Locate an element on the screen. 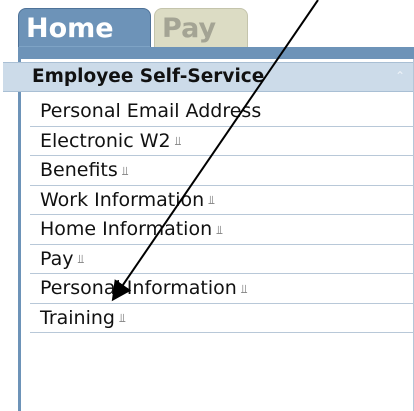  menu-item-personal-information: Personal Information ⫫ is located at coordinates (222, 289).